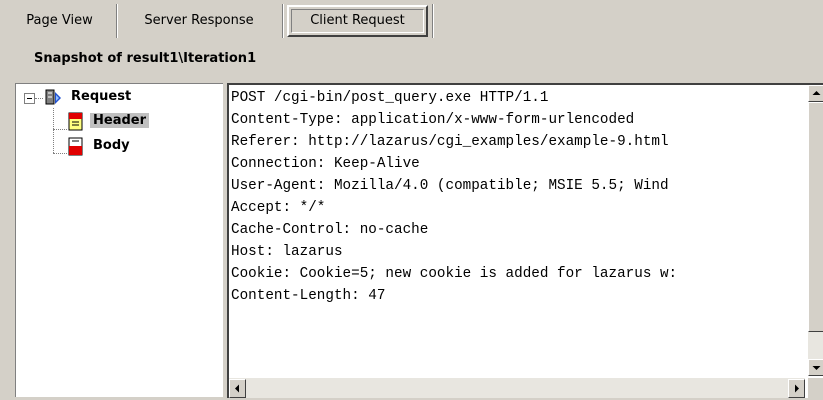 This screenshot has width=823, height=400. I want to click on tab-server-response: Server Response, so click(199, 21).